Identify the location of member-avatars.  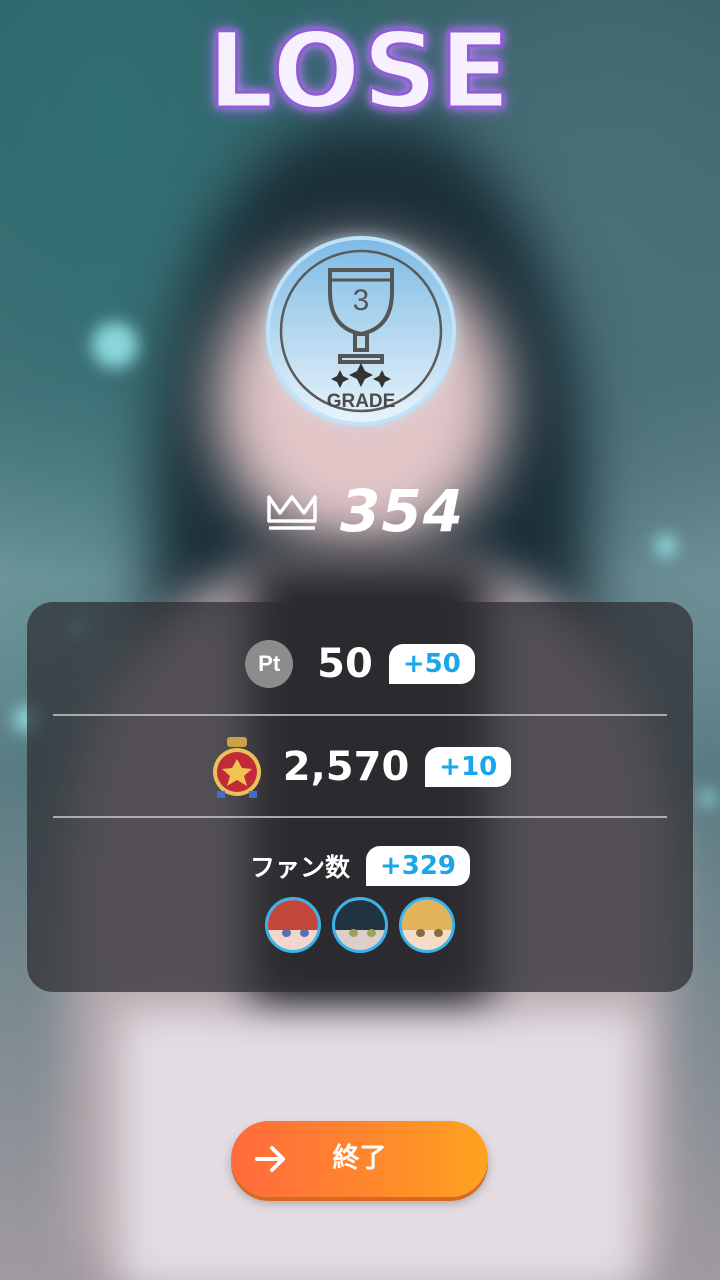
(360, 925).